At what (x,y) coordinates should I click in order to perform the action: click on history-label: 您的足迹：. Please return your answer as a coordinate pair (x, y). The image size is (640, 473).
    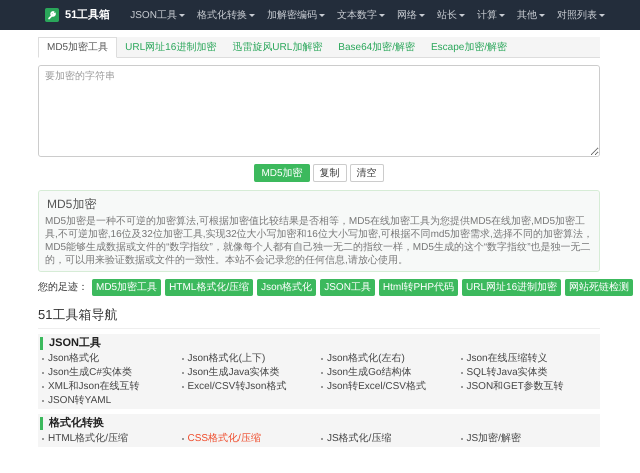
    Looking at the image, I should click on (63, 287).